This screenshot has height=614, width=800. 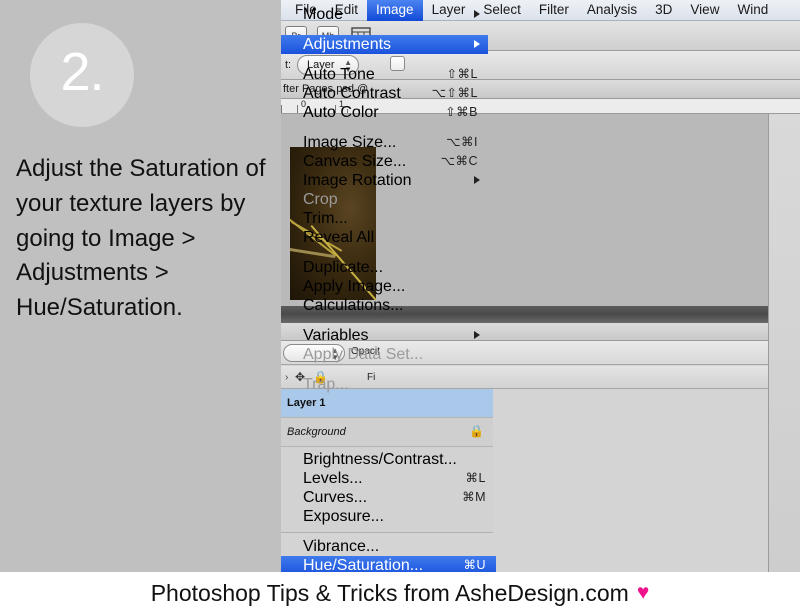 I want to click on menu-item-label: Variables, so click(x=336, y=335).